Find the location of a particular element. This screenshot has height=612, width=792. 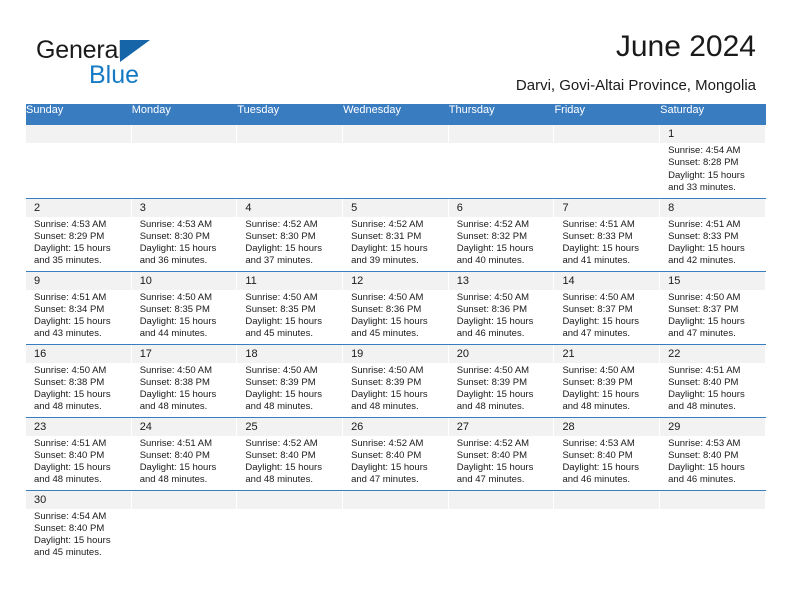

day-number: 29 is located at coordinates (713, 426).